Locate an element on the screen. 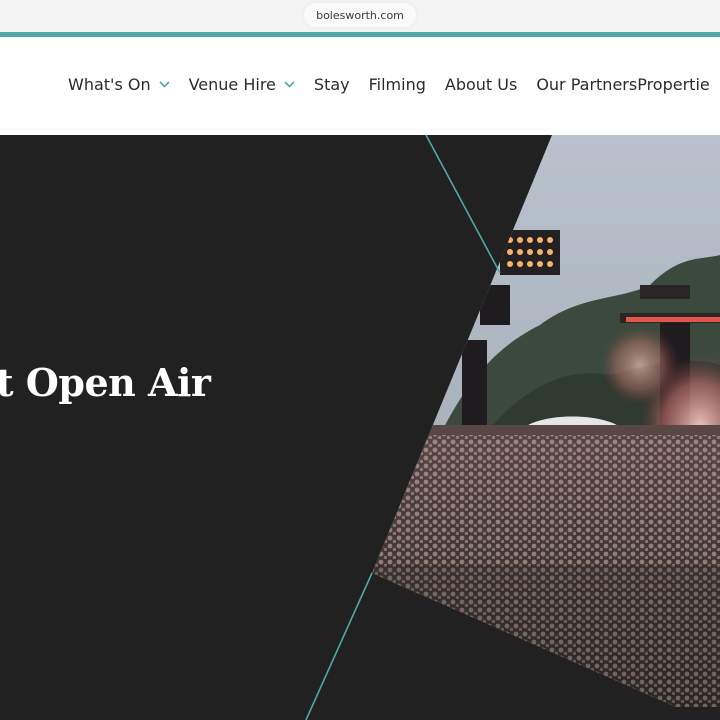 This screenshot has height=720, width=720. nav-stay: Stay is located at coordinates (332, 84).